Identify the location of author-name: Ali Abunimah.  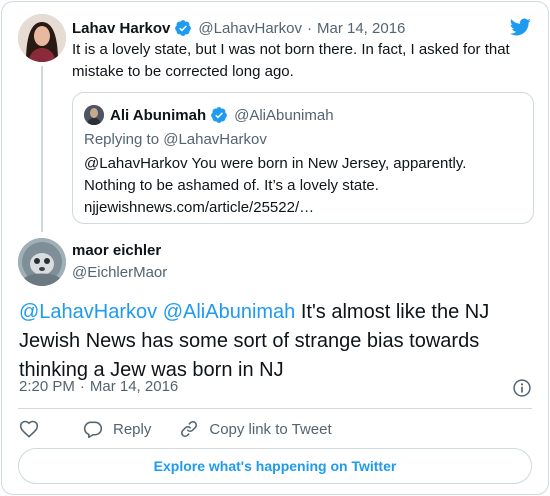
(158, 115).